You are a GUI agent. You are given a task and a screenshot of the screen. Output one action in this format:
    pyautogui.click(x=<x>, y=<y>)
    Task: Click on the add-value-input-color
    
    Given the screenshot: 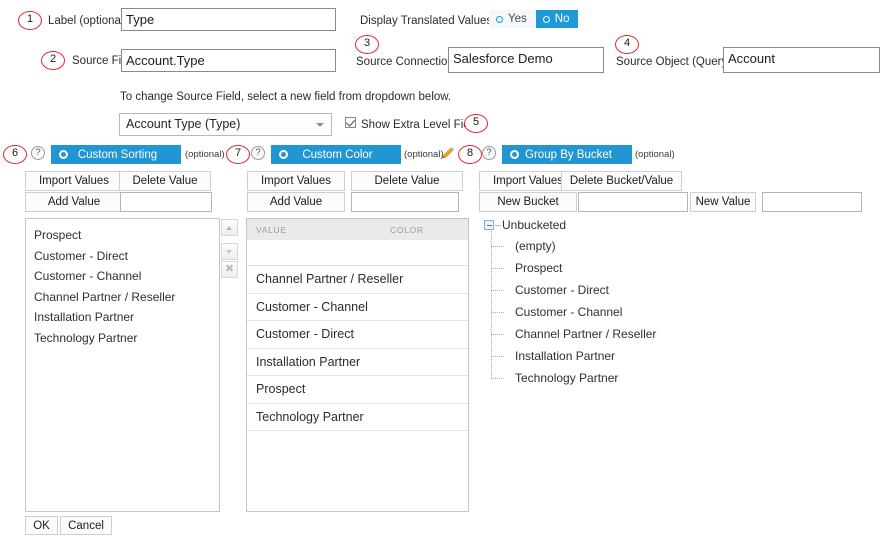 What is the action you would take?
    pyautogui.click(x=405, y=202)
    